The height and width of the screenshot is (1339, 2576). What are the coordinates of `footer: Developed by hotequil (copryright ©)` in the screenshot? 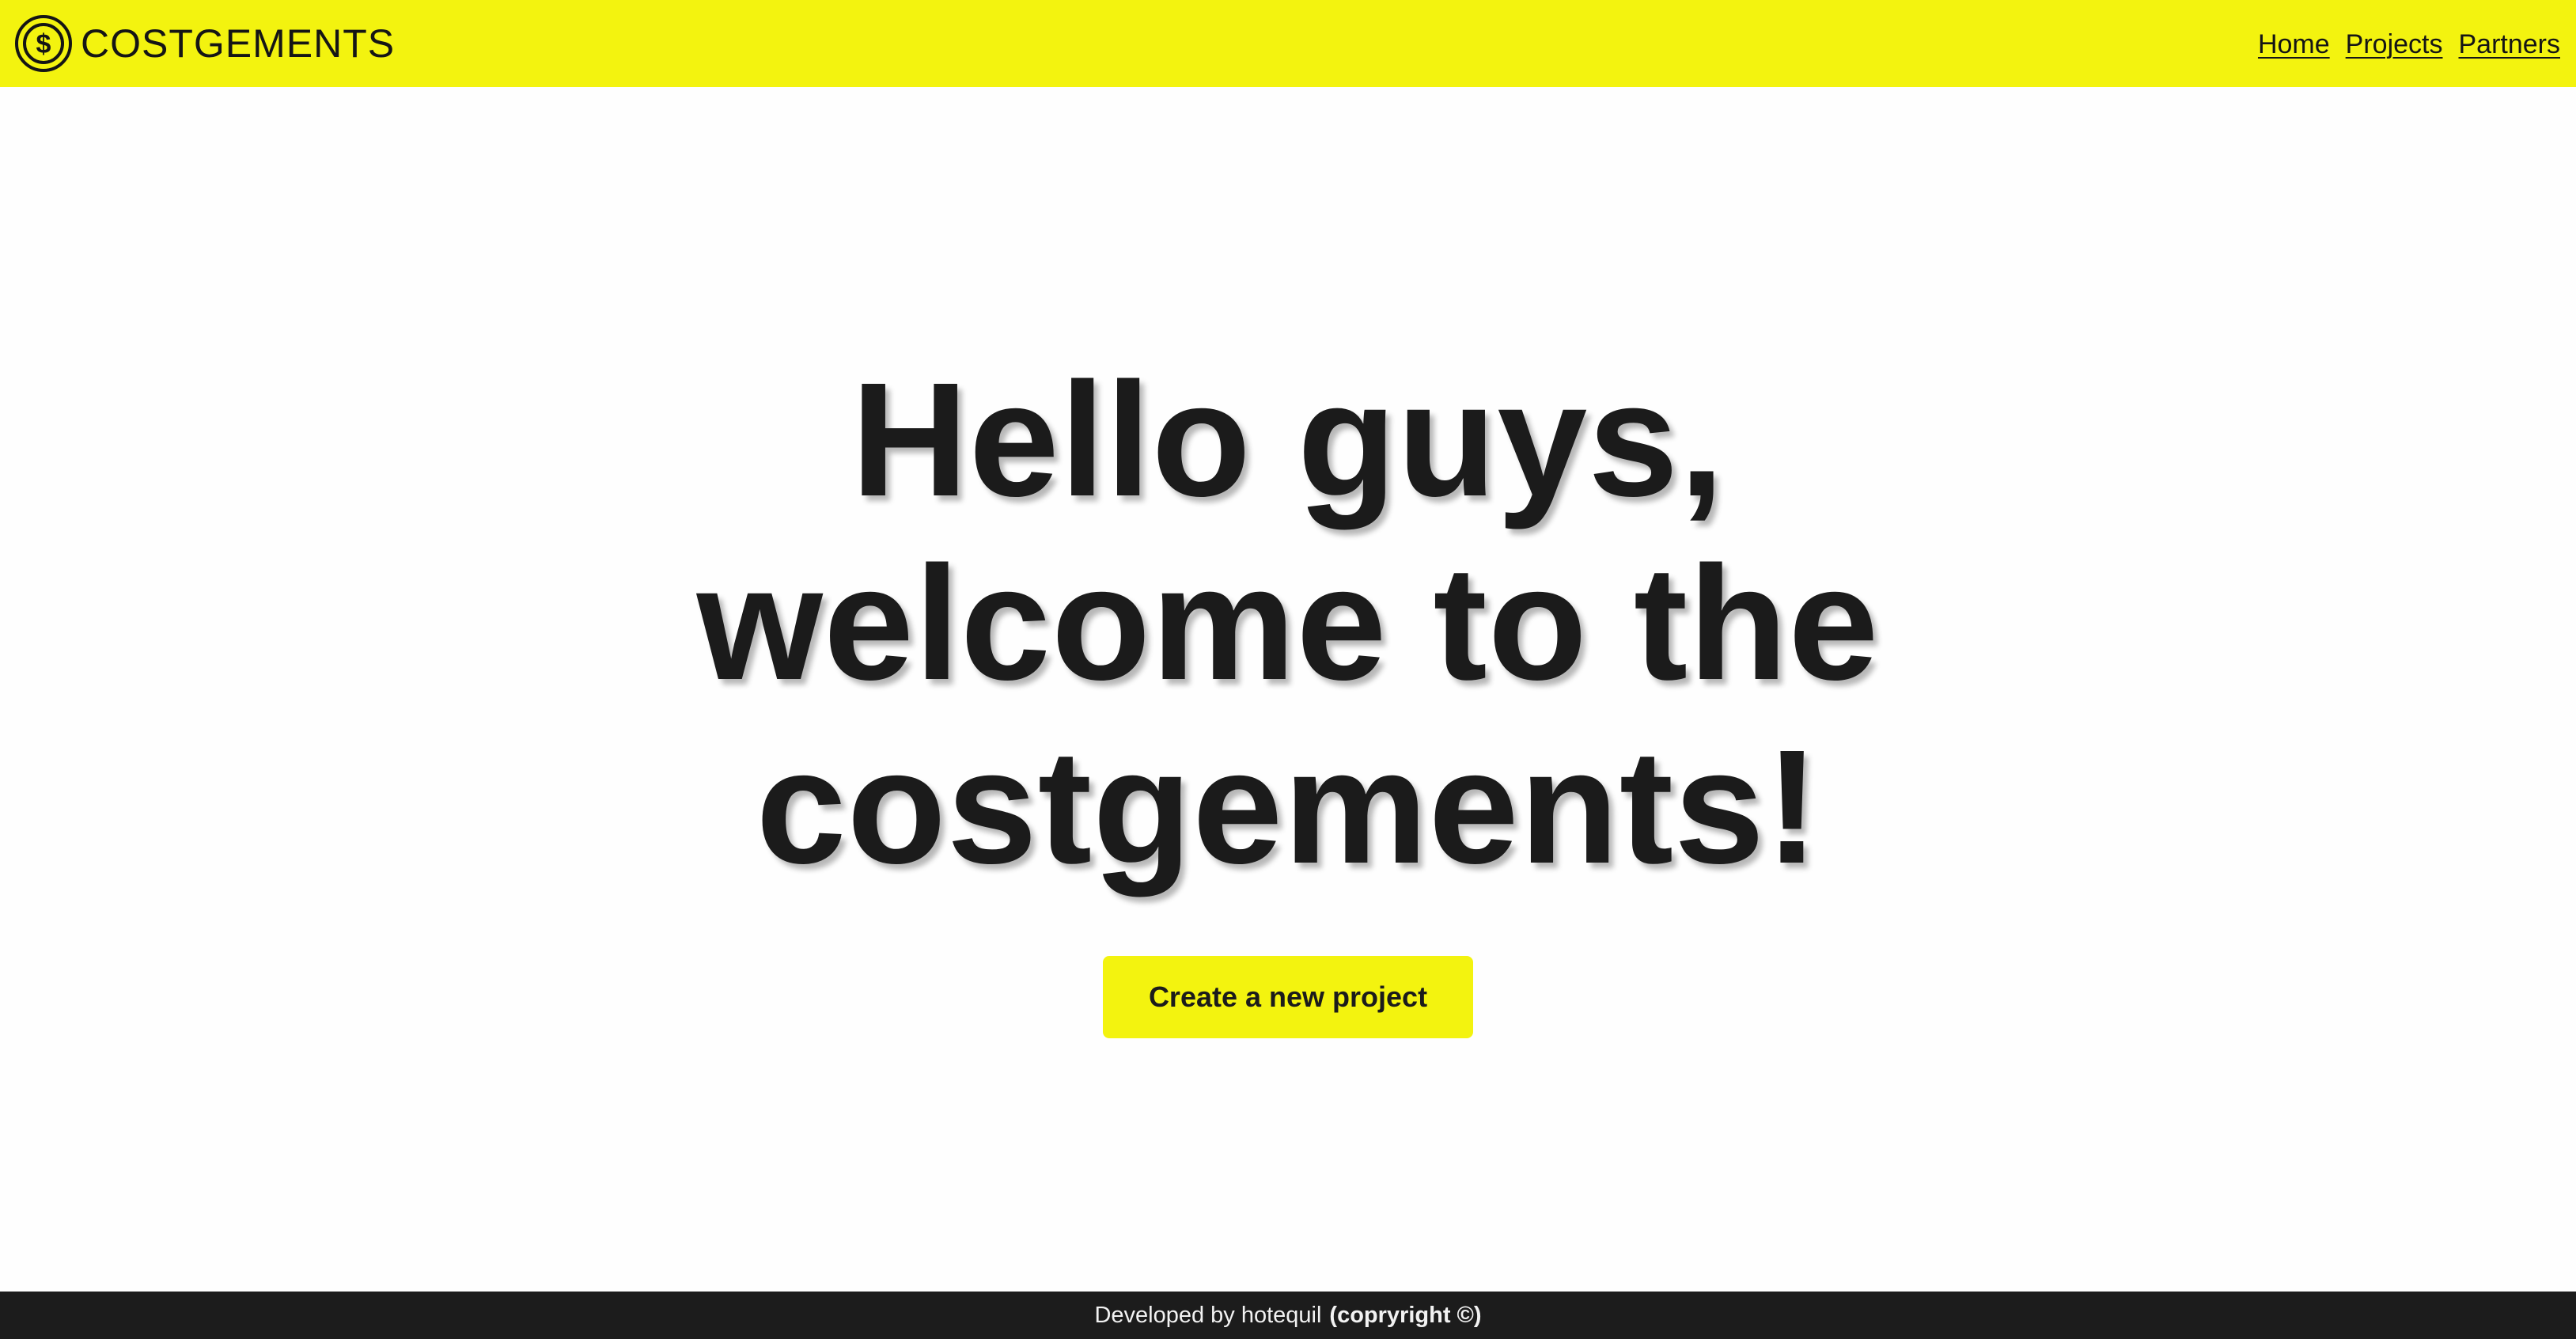 It's located at (1288, 1315).